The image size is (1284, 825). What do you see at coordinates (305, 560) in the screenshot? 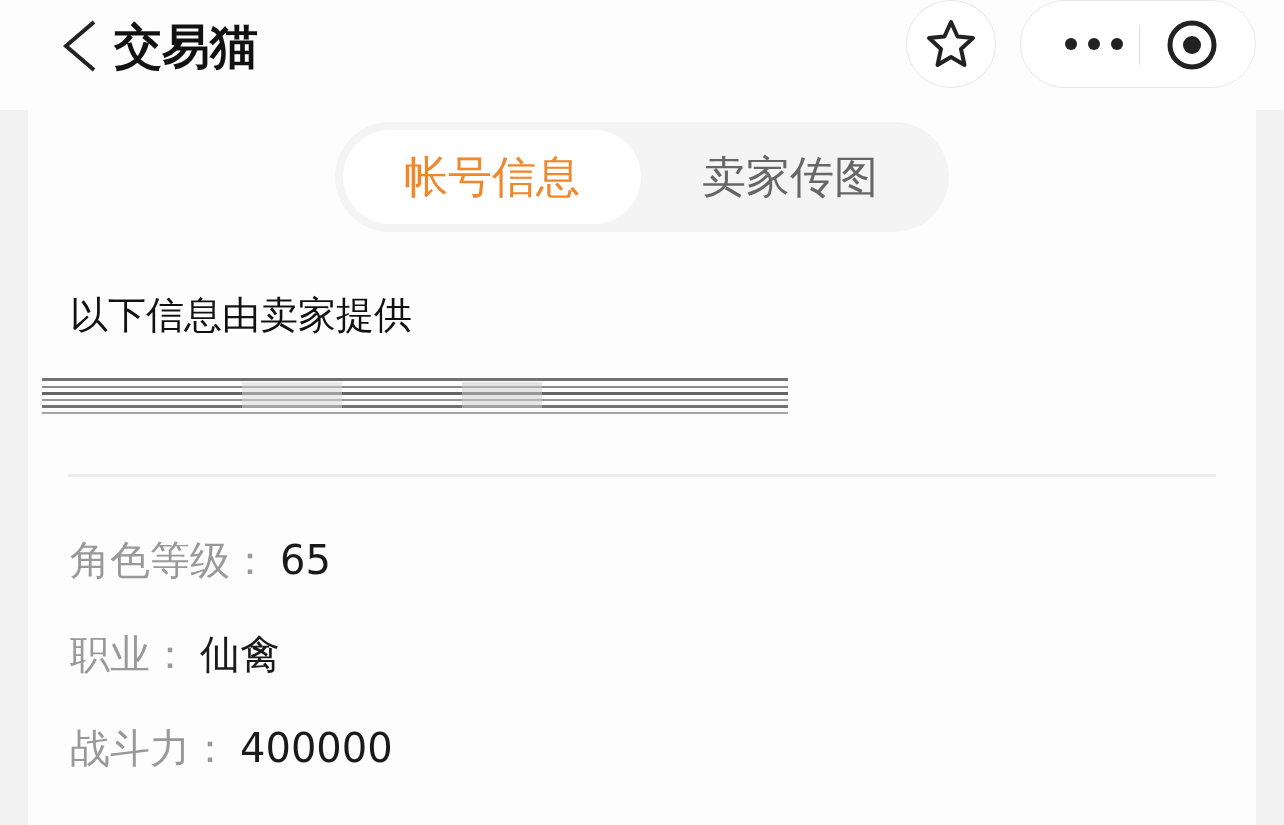
I see `field-value: 65` at bounding box center [305, 560].